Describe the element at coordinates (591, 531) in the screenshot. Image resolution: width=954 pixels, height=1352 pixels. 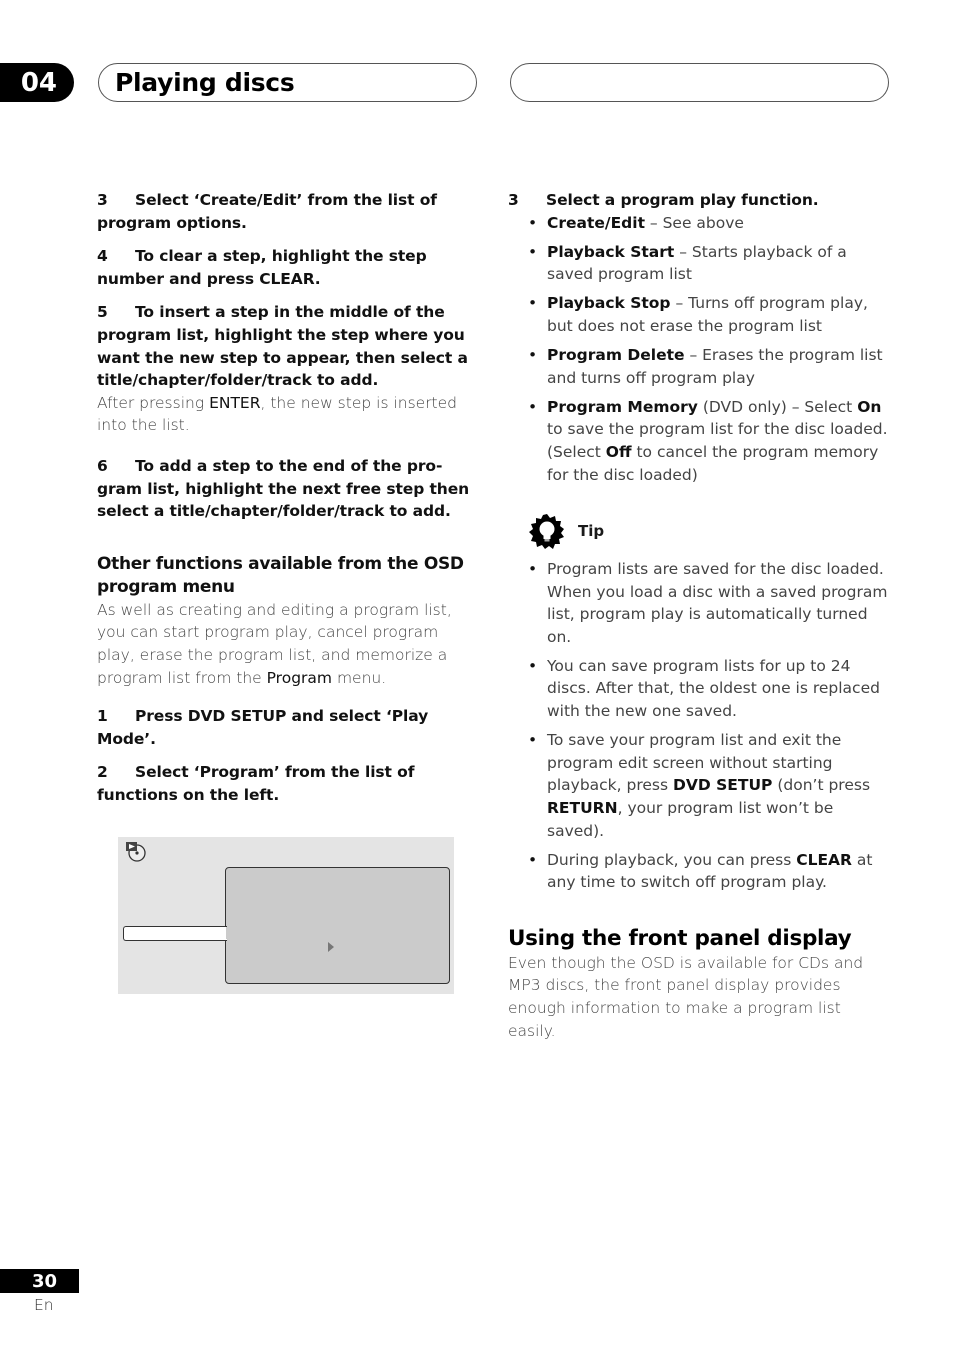
I see `tip-label: Tip` at that location.